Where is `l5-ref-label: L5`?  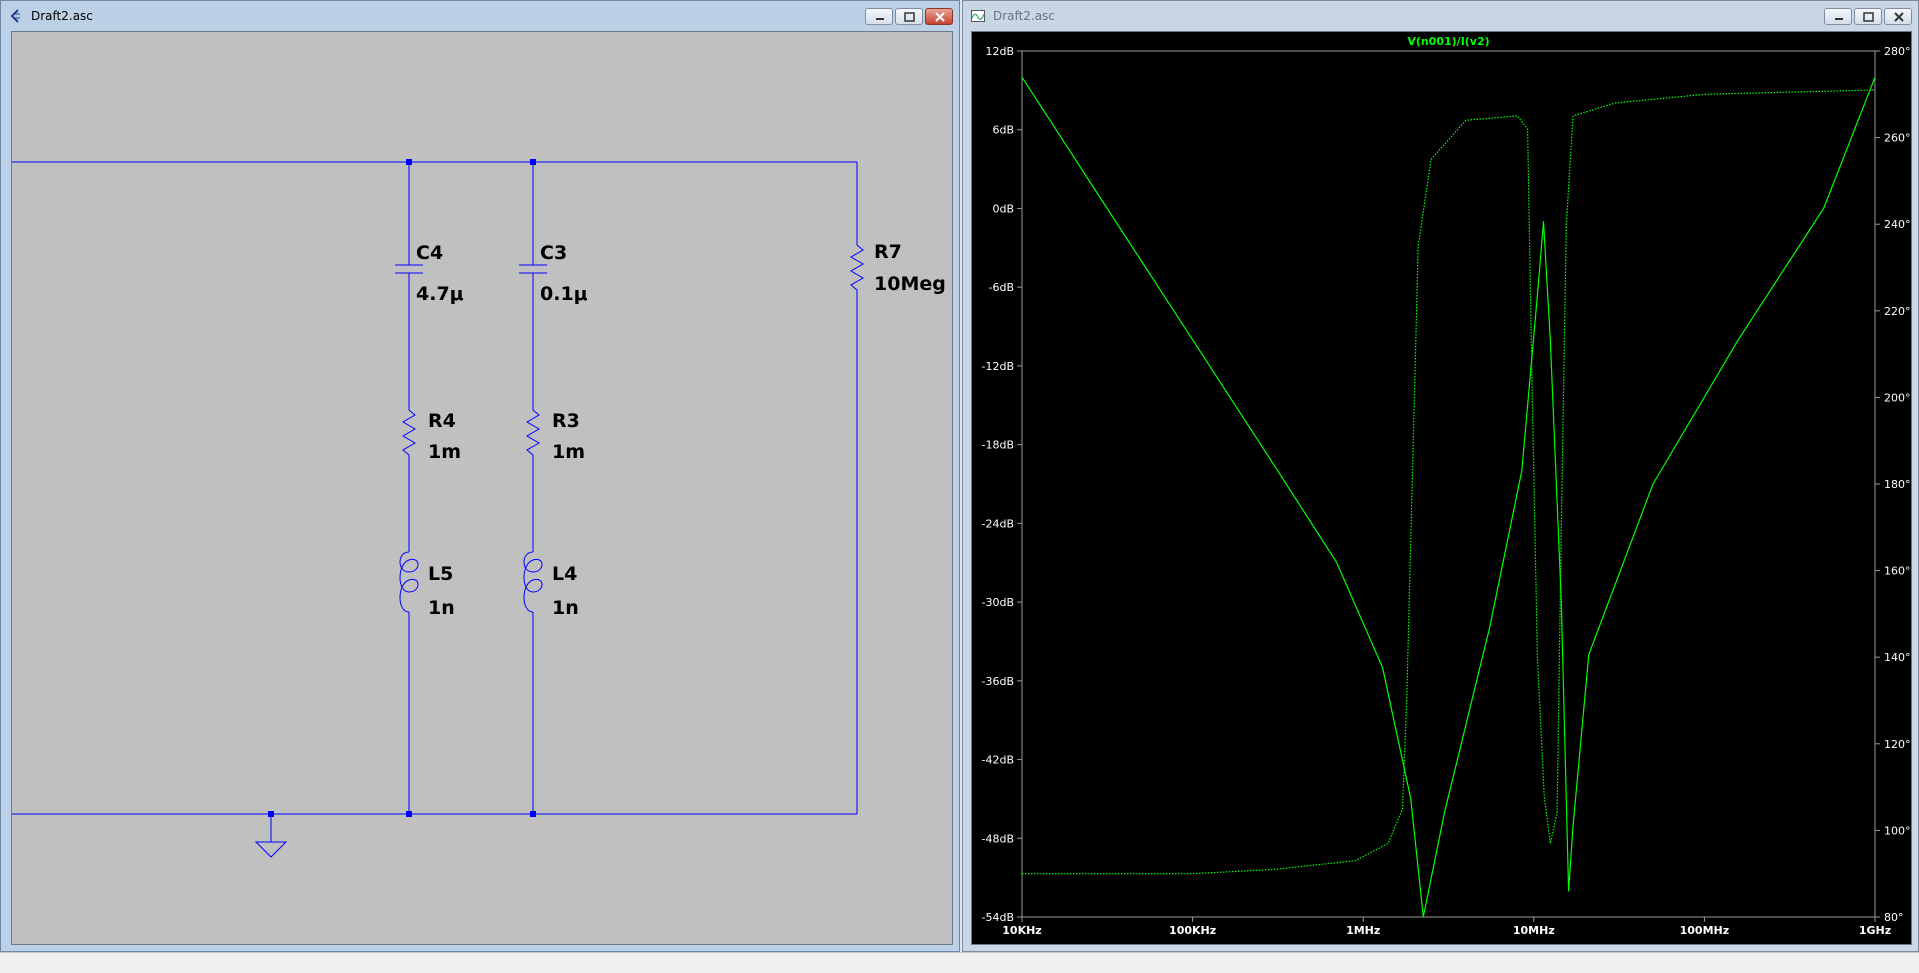
l5-ref-label: L5 is located at coordinates (440, 574).